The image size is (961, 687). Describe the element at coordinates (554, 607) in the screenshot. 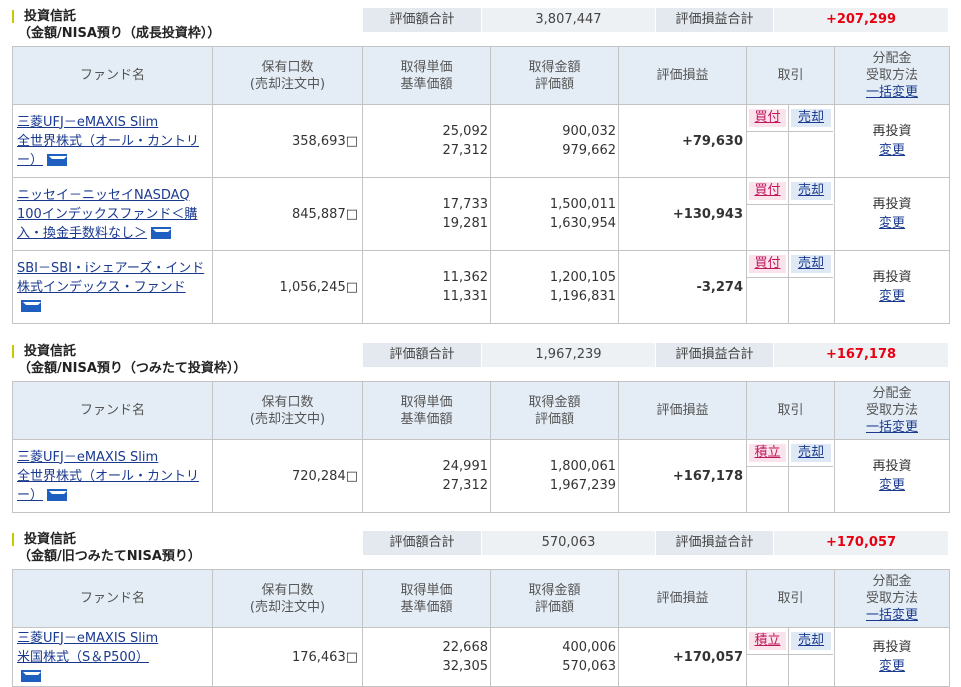

I see `col-amount-line: 評価額` at that location.